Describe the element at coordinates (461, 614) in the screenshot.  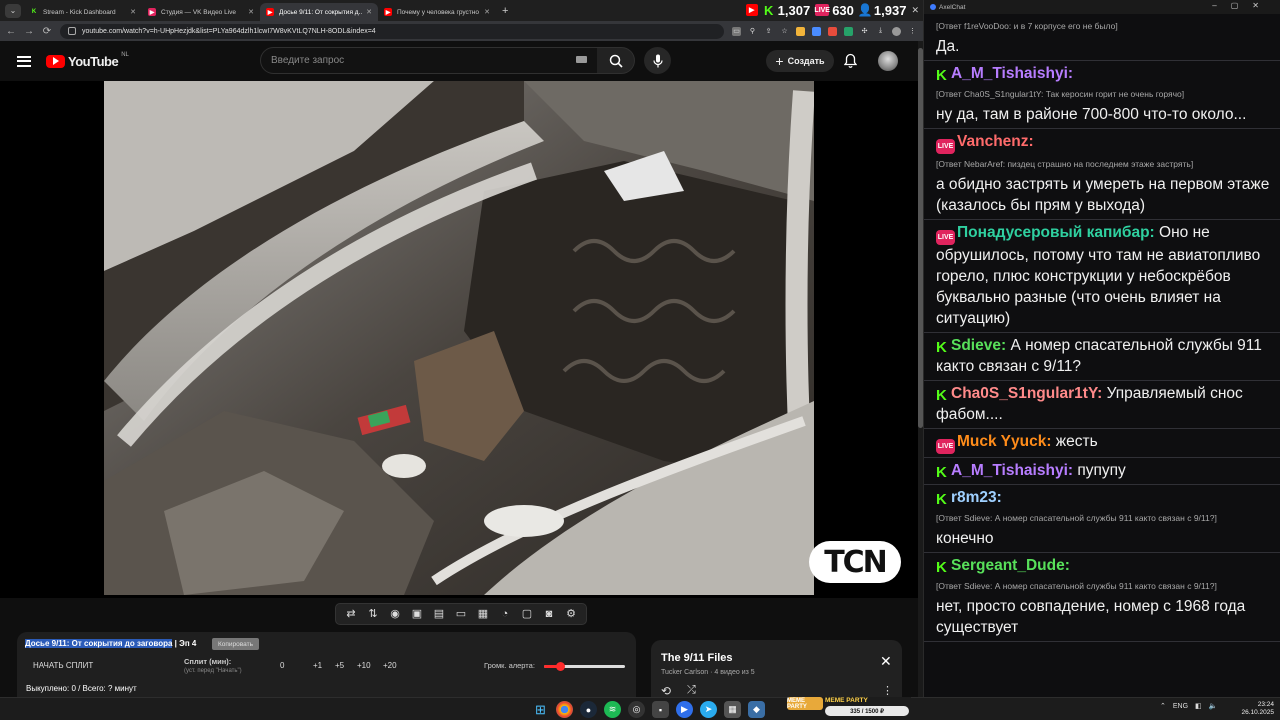
I see `theater-mode-icon: ▭` at that location.